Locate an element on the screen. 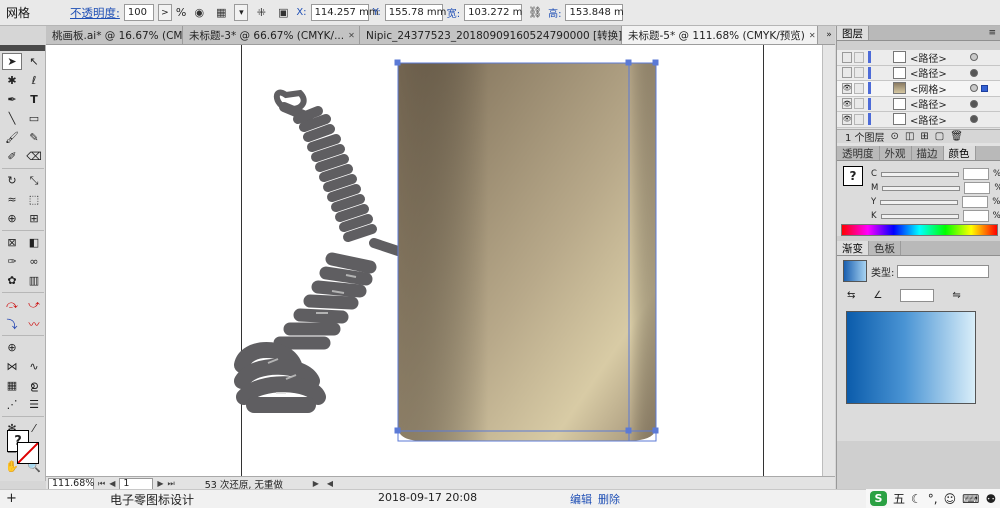  blob-brush-icon: ✐ is located at coordinates (12, 156).